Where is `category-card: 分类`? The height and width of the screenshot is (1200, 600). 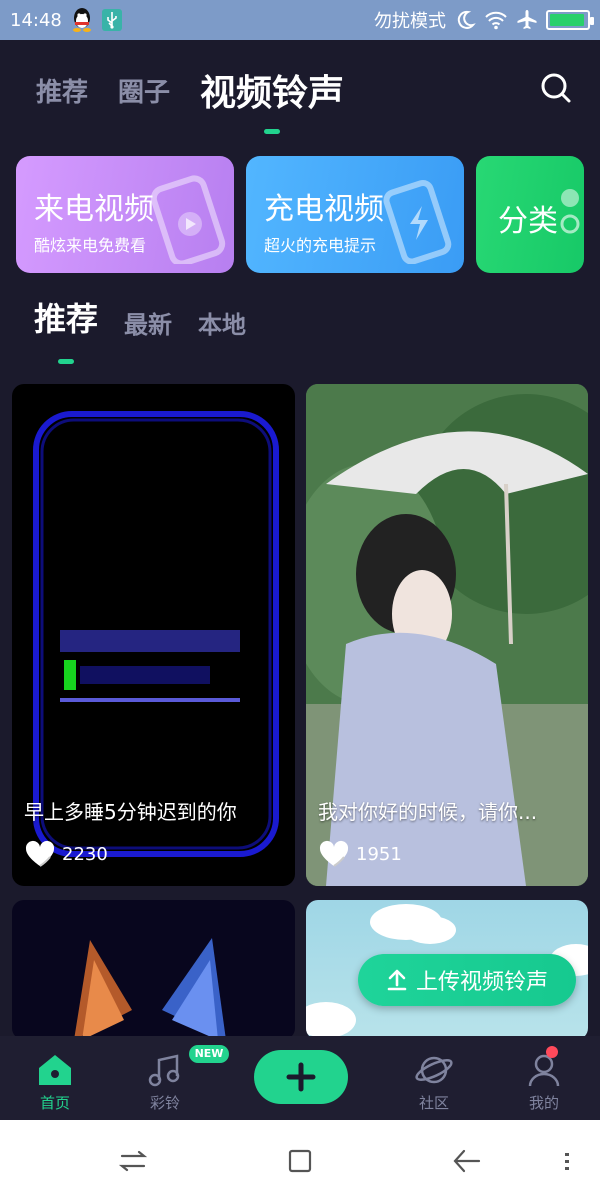
category-card: 分类 is located at coordinates (530, 214).